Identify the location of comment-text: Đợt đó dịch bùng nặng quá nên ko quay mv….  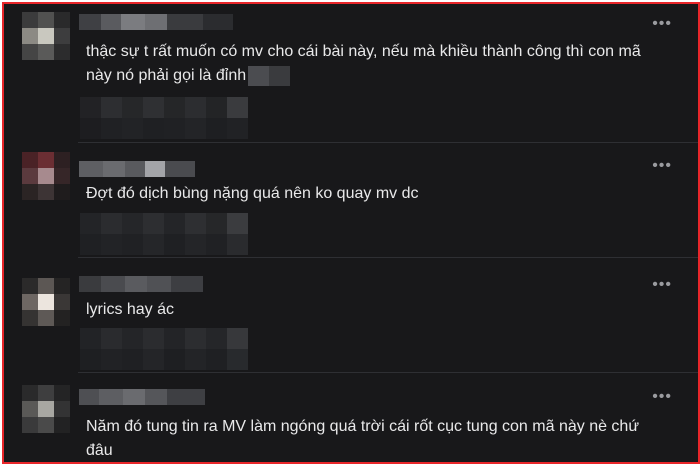
(252, 193).